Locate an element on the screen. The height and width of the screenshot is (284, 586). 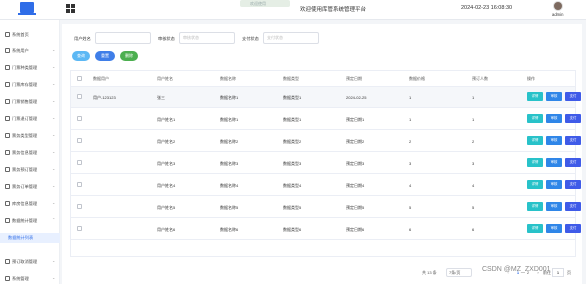
table-row: 用户姓名5 数据名称5 数据类型5 预定日期5 5 5 详情 审核 支付 is located at coordinates (326, 207).